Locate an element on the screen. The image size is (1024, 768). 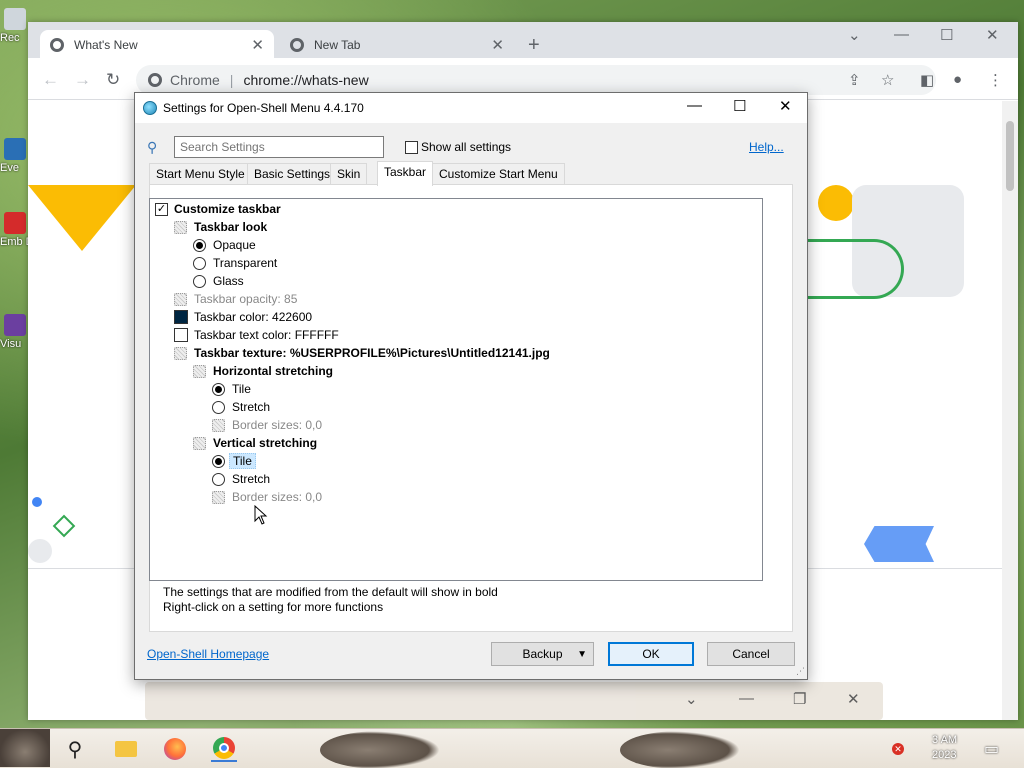
open-shell-homepage-link: Open-Shell Homepage is located at coordinates (208, 654).